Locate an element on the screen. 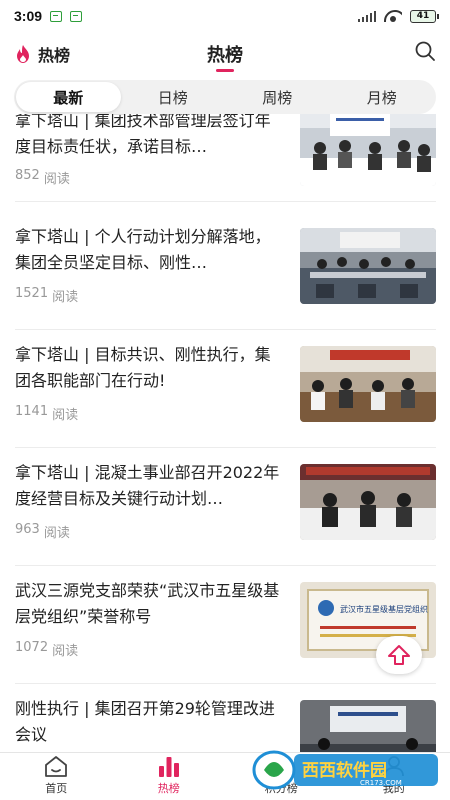 The width and height of the screenshot is (450, 800). plaque-caption: 武汉市五星级基层党组织 is located at coordinates (384, 609).